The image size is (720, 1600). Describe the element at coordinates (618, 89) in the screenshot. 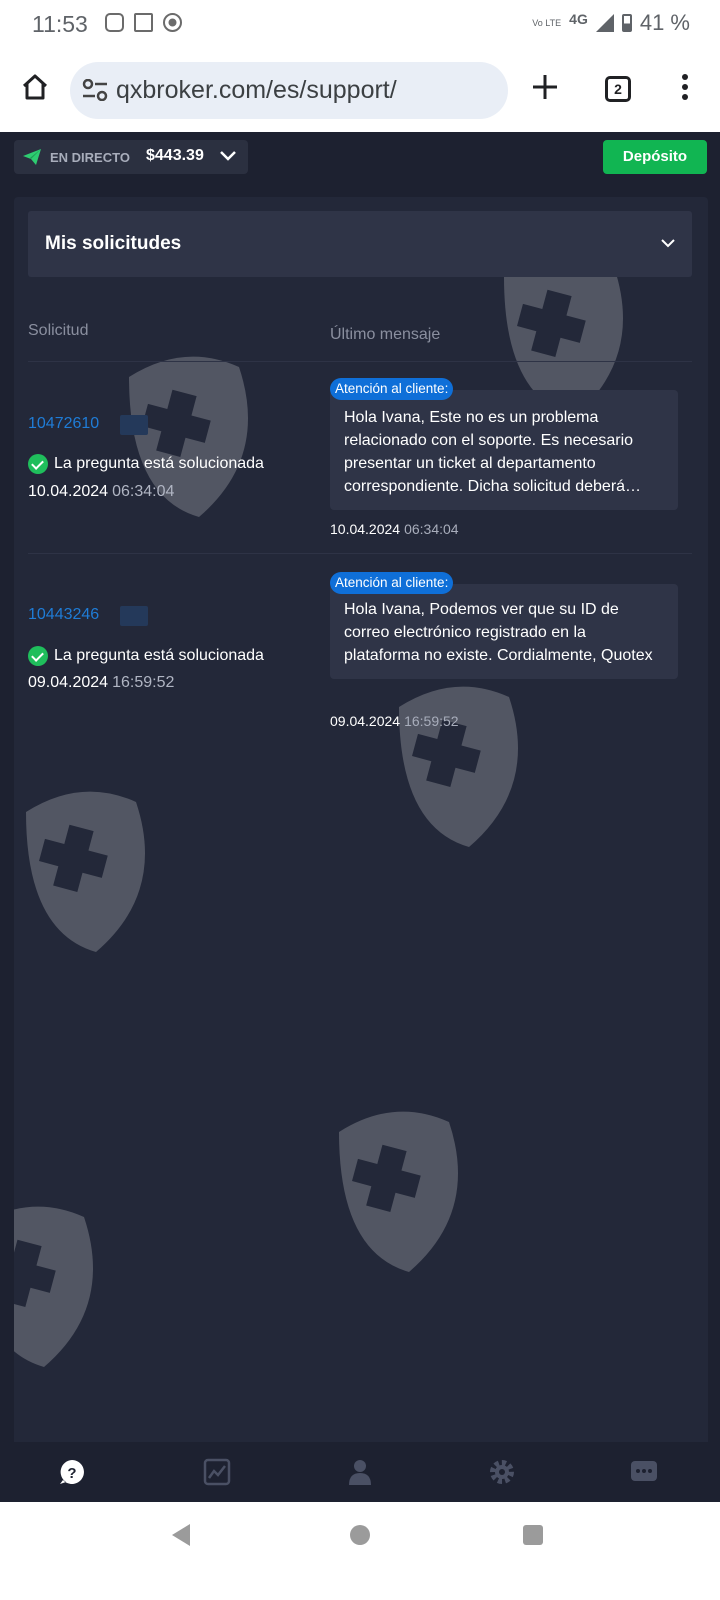

I see `tab-switcher-button: 2` at that location.